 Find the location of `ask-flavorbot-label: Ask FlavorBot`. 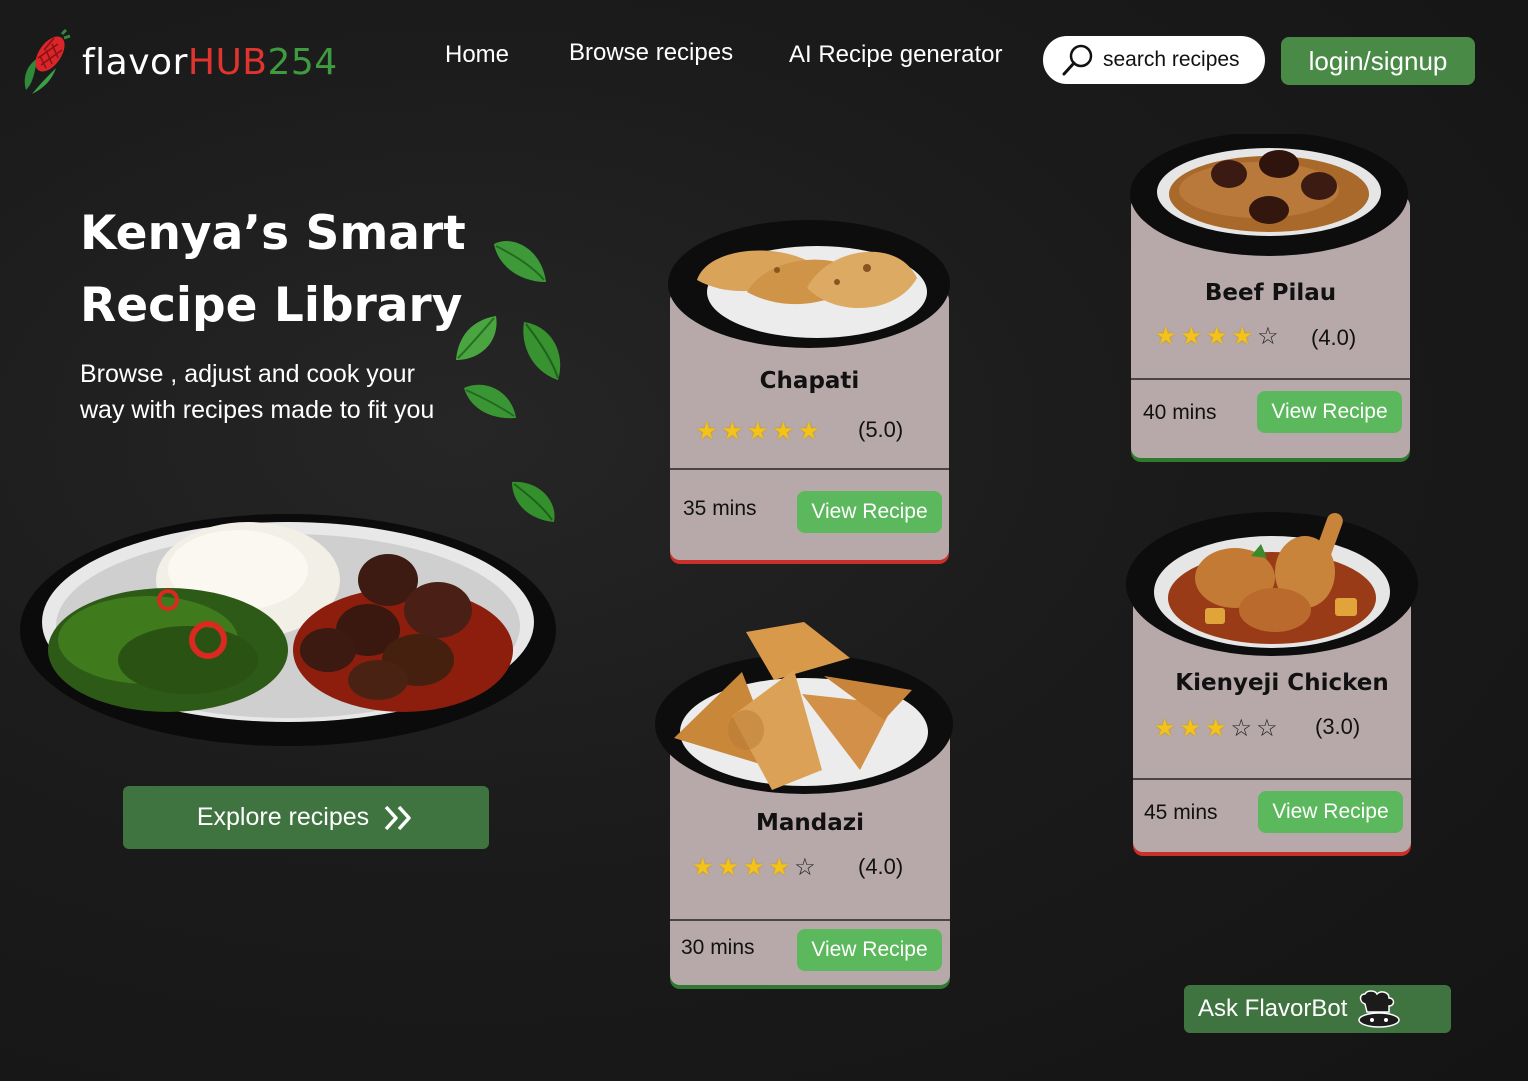

ask-flavorbot-label: Ask FlavorBot is located at coordinates (1273, 1008).